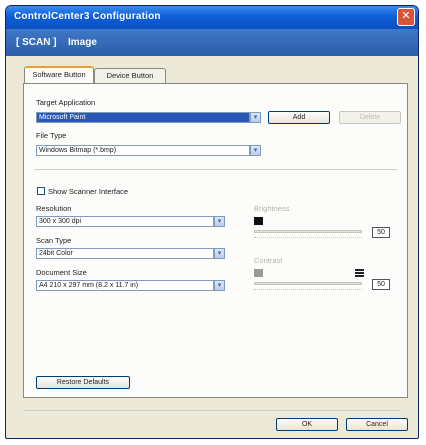 The image size is (426, 445). What do you see at coordinates (125, 253) in the screenshot?
I see `scan-type-select: 24bit Color` at bounding box center [125, 253].